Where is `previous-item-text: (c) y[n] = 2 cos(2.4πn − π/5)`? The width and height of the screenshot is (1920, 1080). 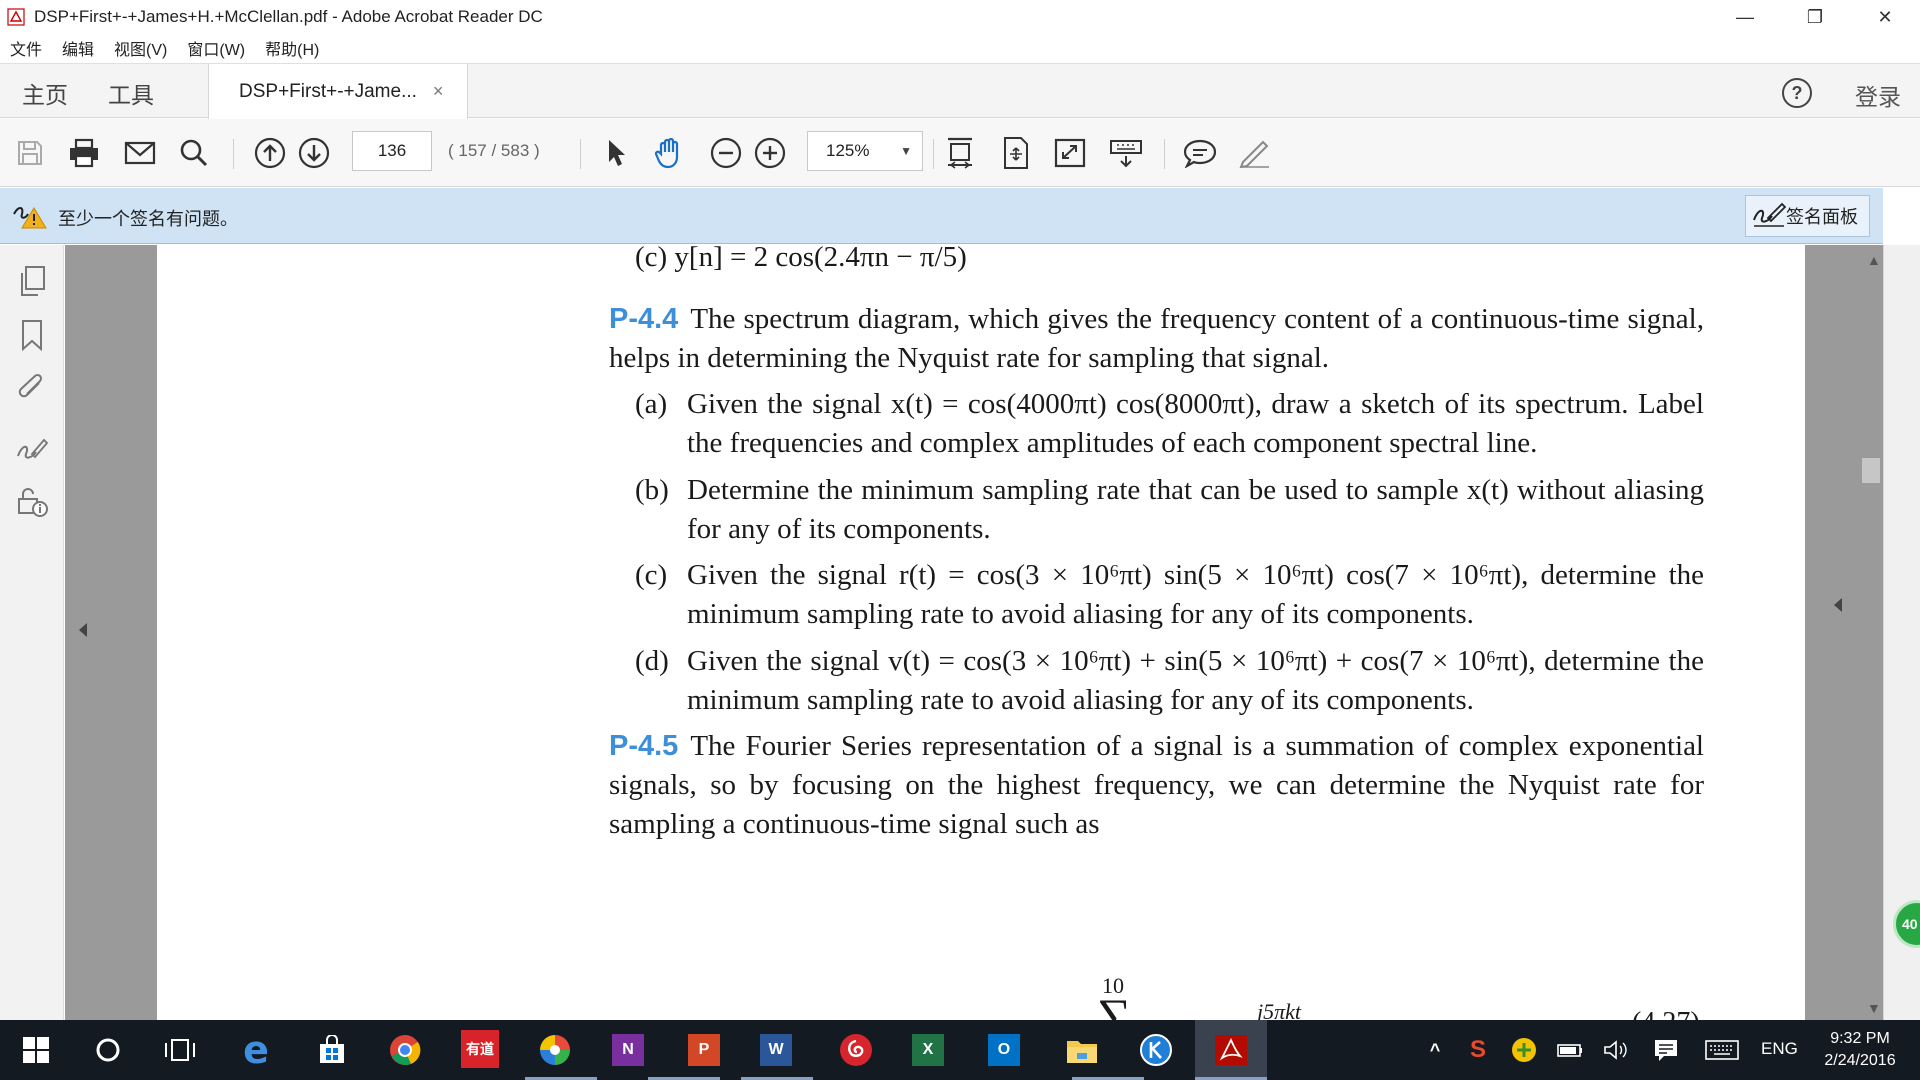 previous-item-text: (c) y[n] = 2 cos(2.4πn − π/5) is located at coordinates (801, 259).